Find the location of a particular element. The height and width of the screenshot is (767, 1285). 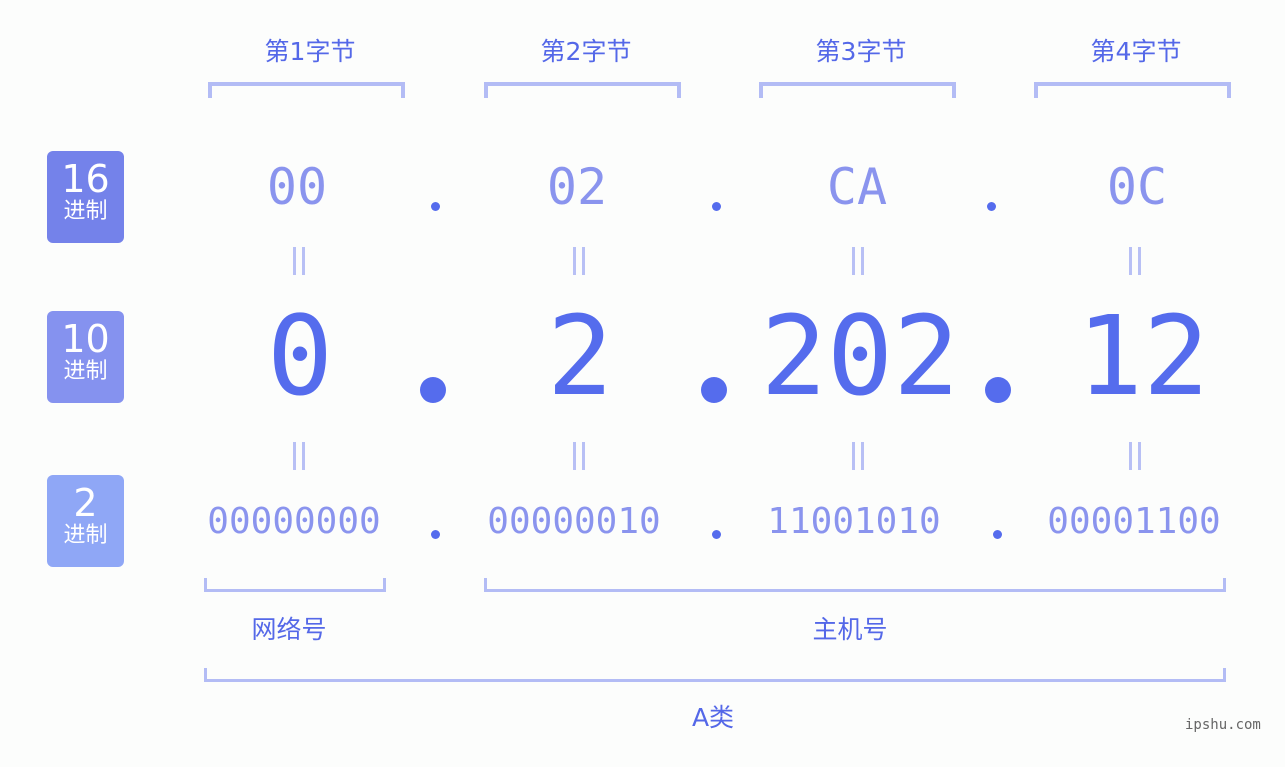

dec-value-1: 0 is located at coordinates (300, 356).